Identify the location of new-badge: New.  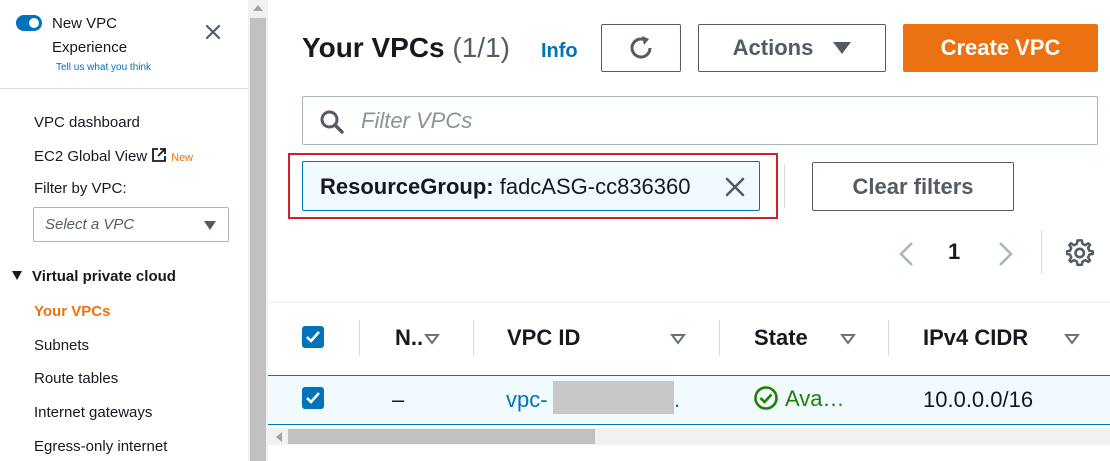
(182, 158).